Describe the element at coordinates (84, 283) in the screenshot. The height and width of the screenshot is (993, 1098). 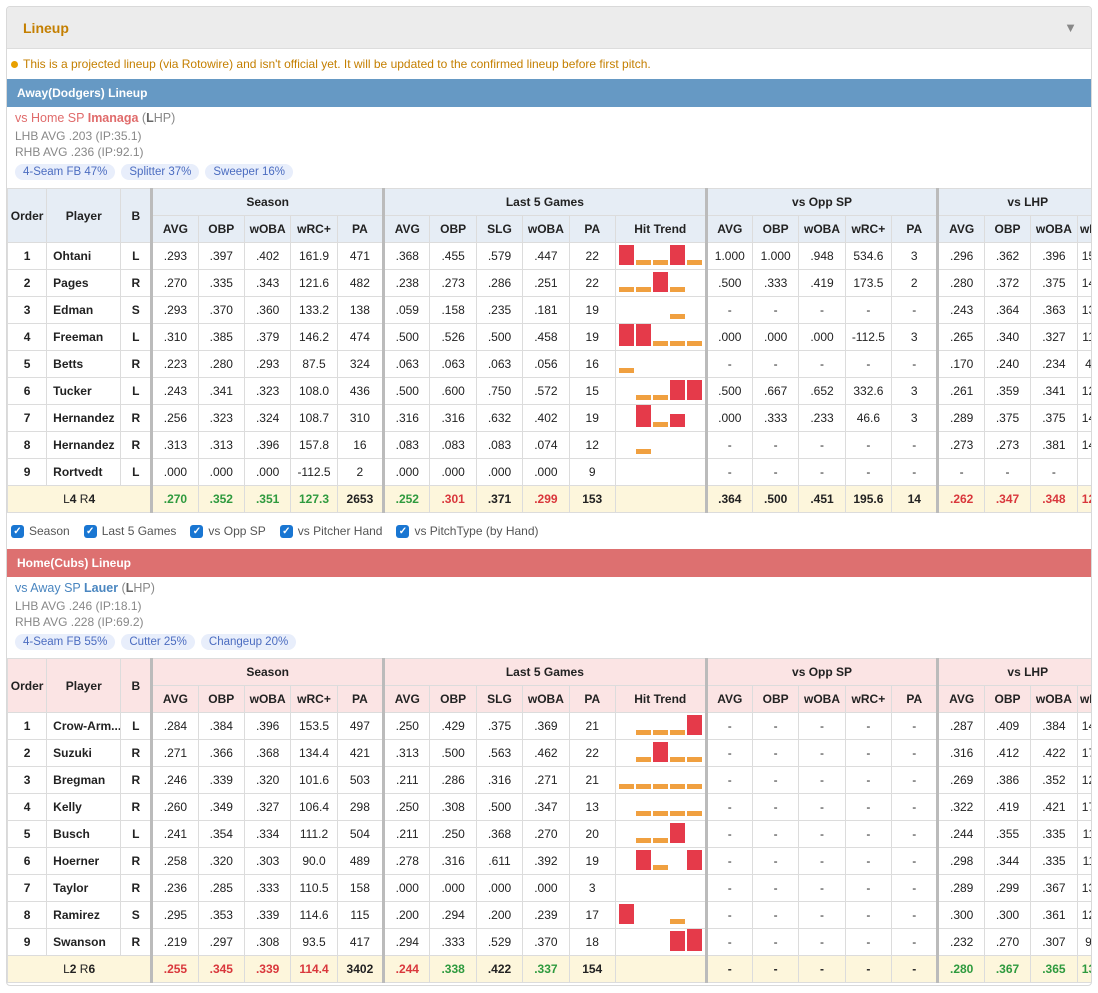
I see `player-name-link: Pages` at that location.